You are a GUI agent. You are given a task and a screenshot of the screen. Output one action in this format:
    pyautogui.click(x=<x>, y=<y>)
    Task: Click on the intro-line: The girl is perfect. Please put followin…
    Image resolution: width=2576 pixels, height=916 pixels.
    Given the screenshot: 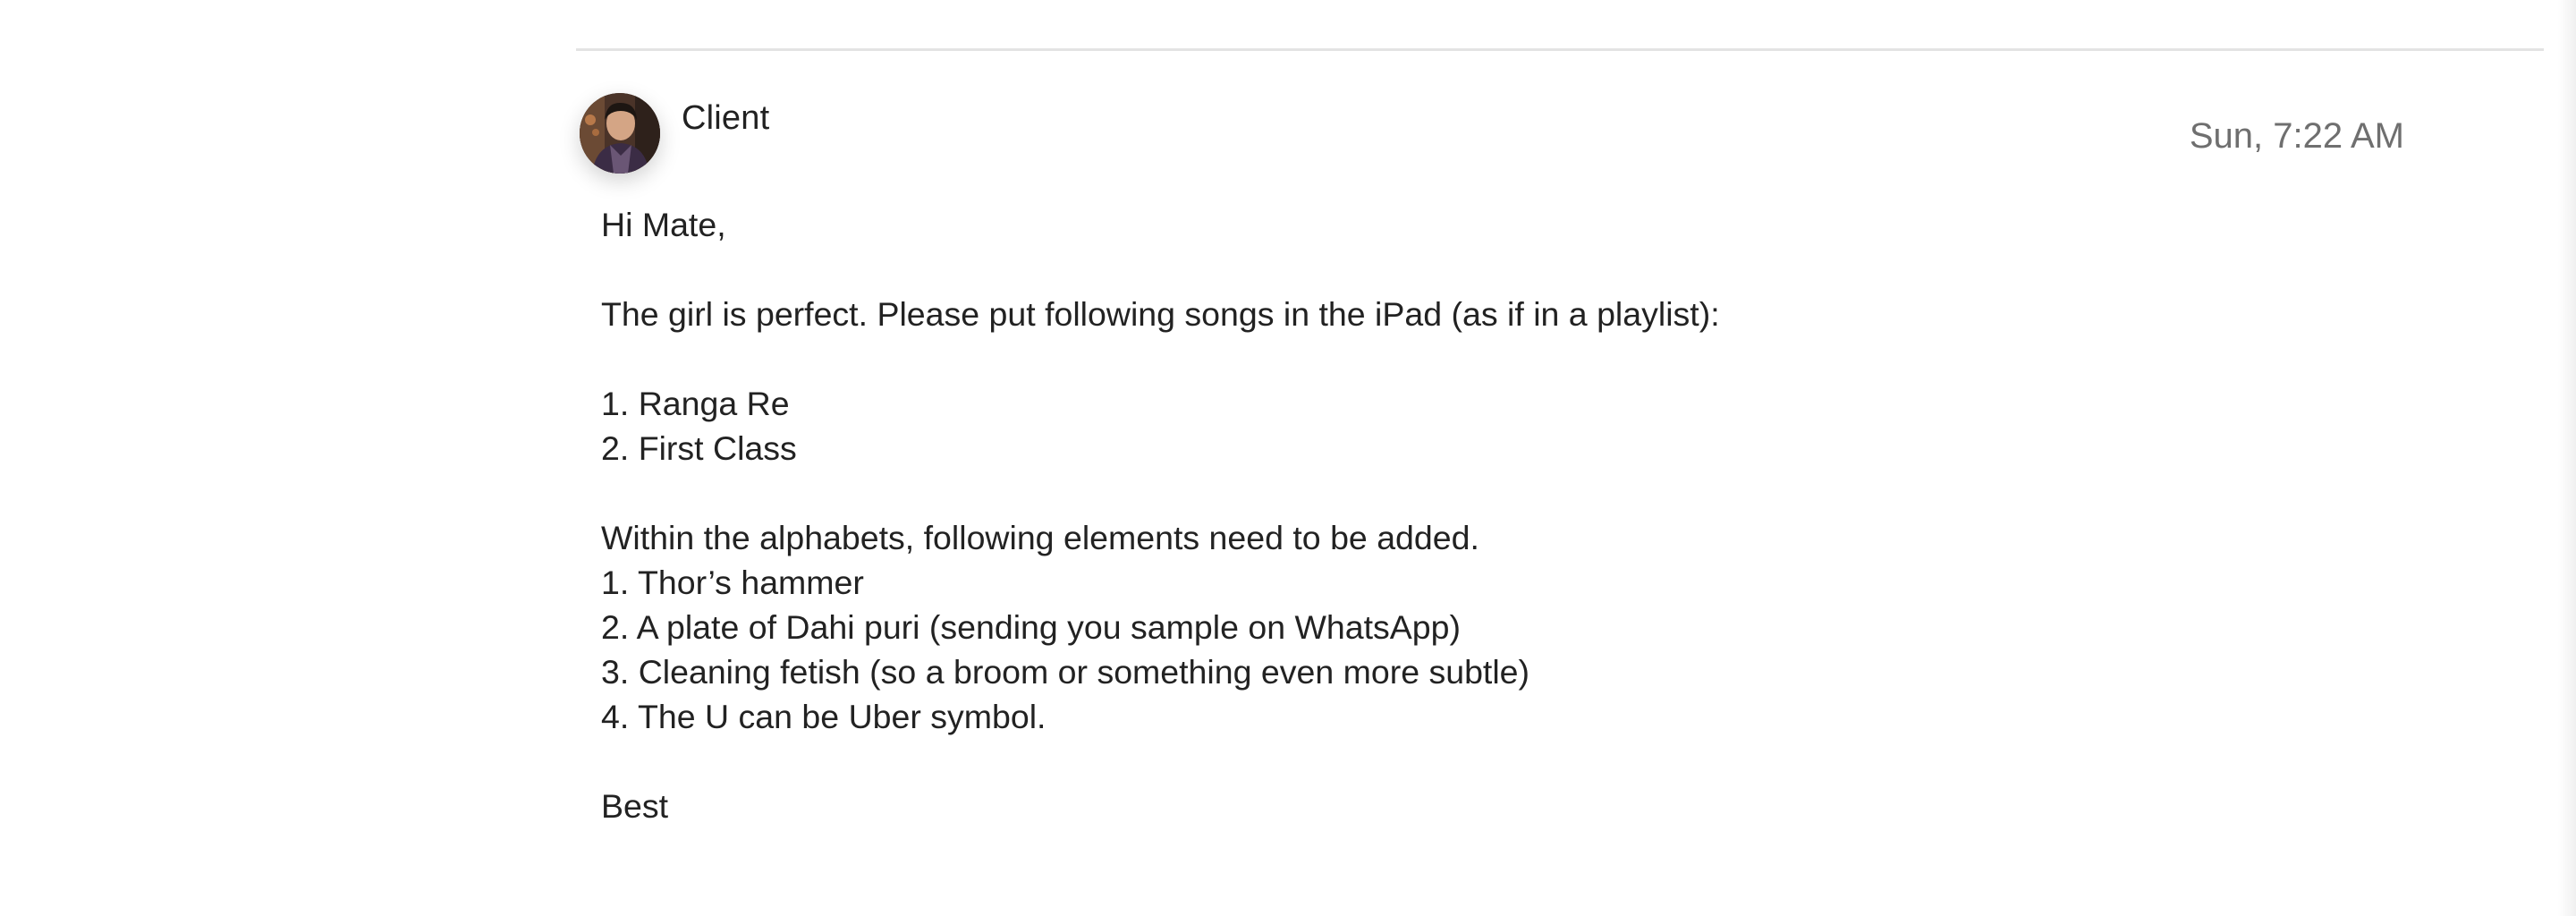 What is the action you would take?
    pyautogui.click(x=1160, y=314)
    